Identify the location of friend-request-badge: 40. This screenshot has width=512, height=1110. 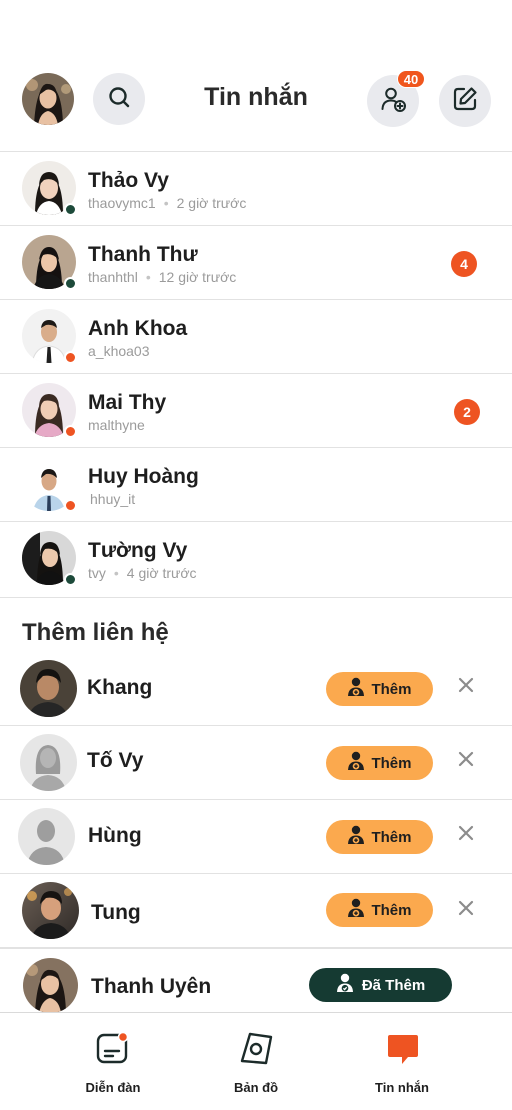
(411, 79).